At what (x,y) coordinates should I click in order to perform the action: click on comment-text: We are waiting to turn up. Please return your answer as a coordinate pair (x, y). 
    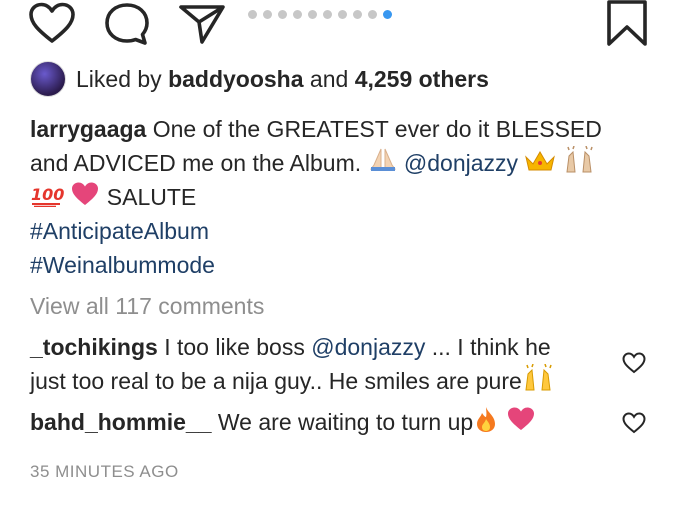
    Looking at the image, I should click on (345, 422).